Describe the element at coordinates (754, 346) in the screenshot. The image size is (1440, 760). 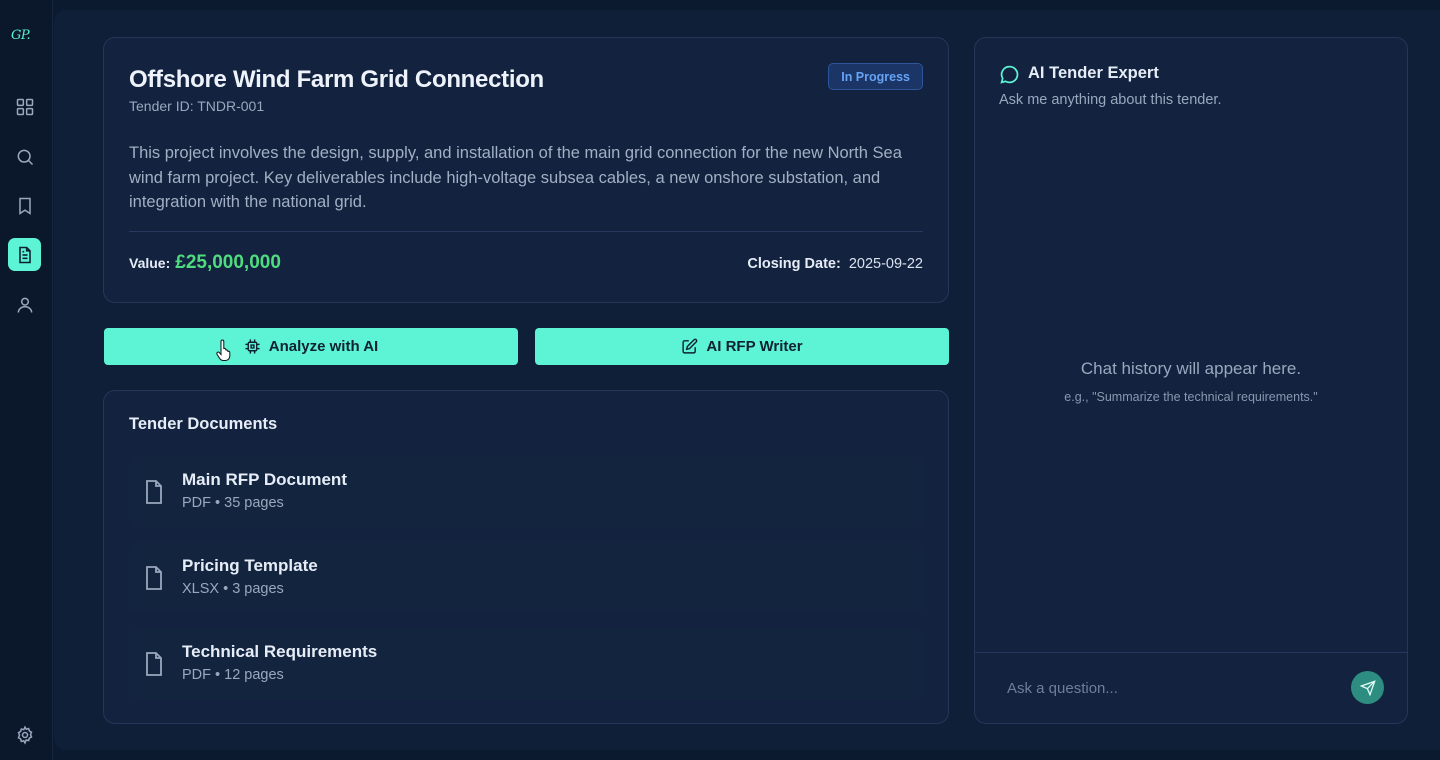
I see `rfp-button-label: AI RFP Writer` at that location.